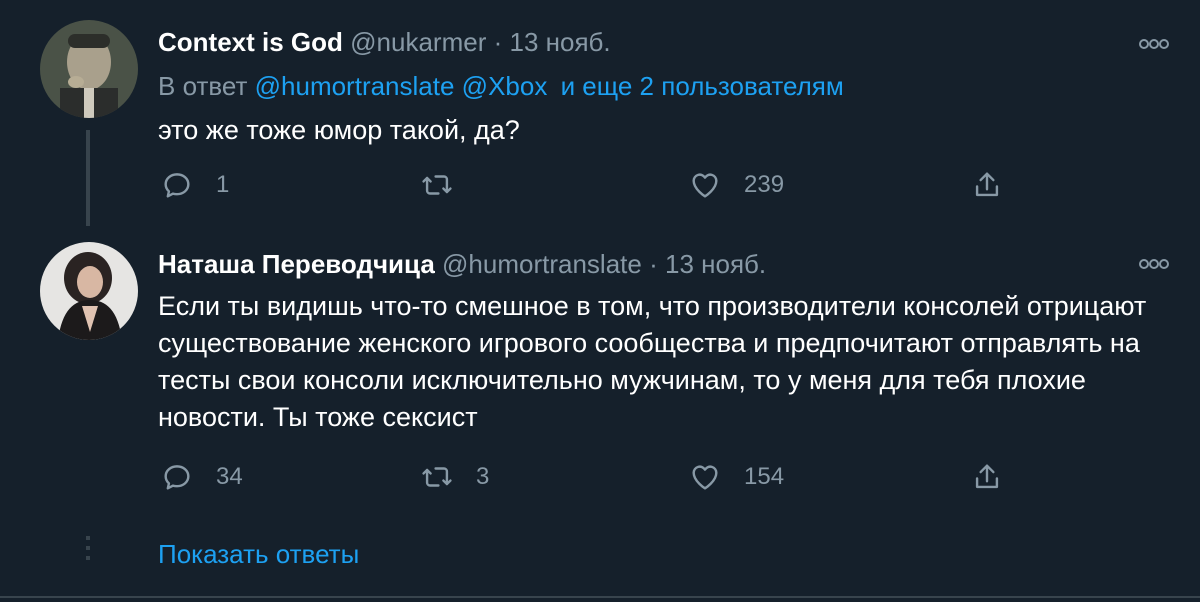 The height and width of the screenshot is (602, 1200). Describe the element at coordinates (258, 554) in the screenshot. I see `show-replies-link: Показать ответы` at that location.